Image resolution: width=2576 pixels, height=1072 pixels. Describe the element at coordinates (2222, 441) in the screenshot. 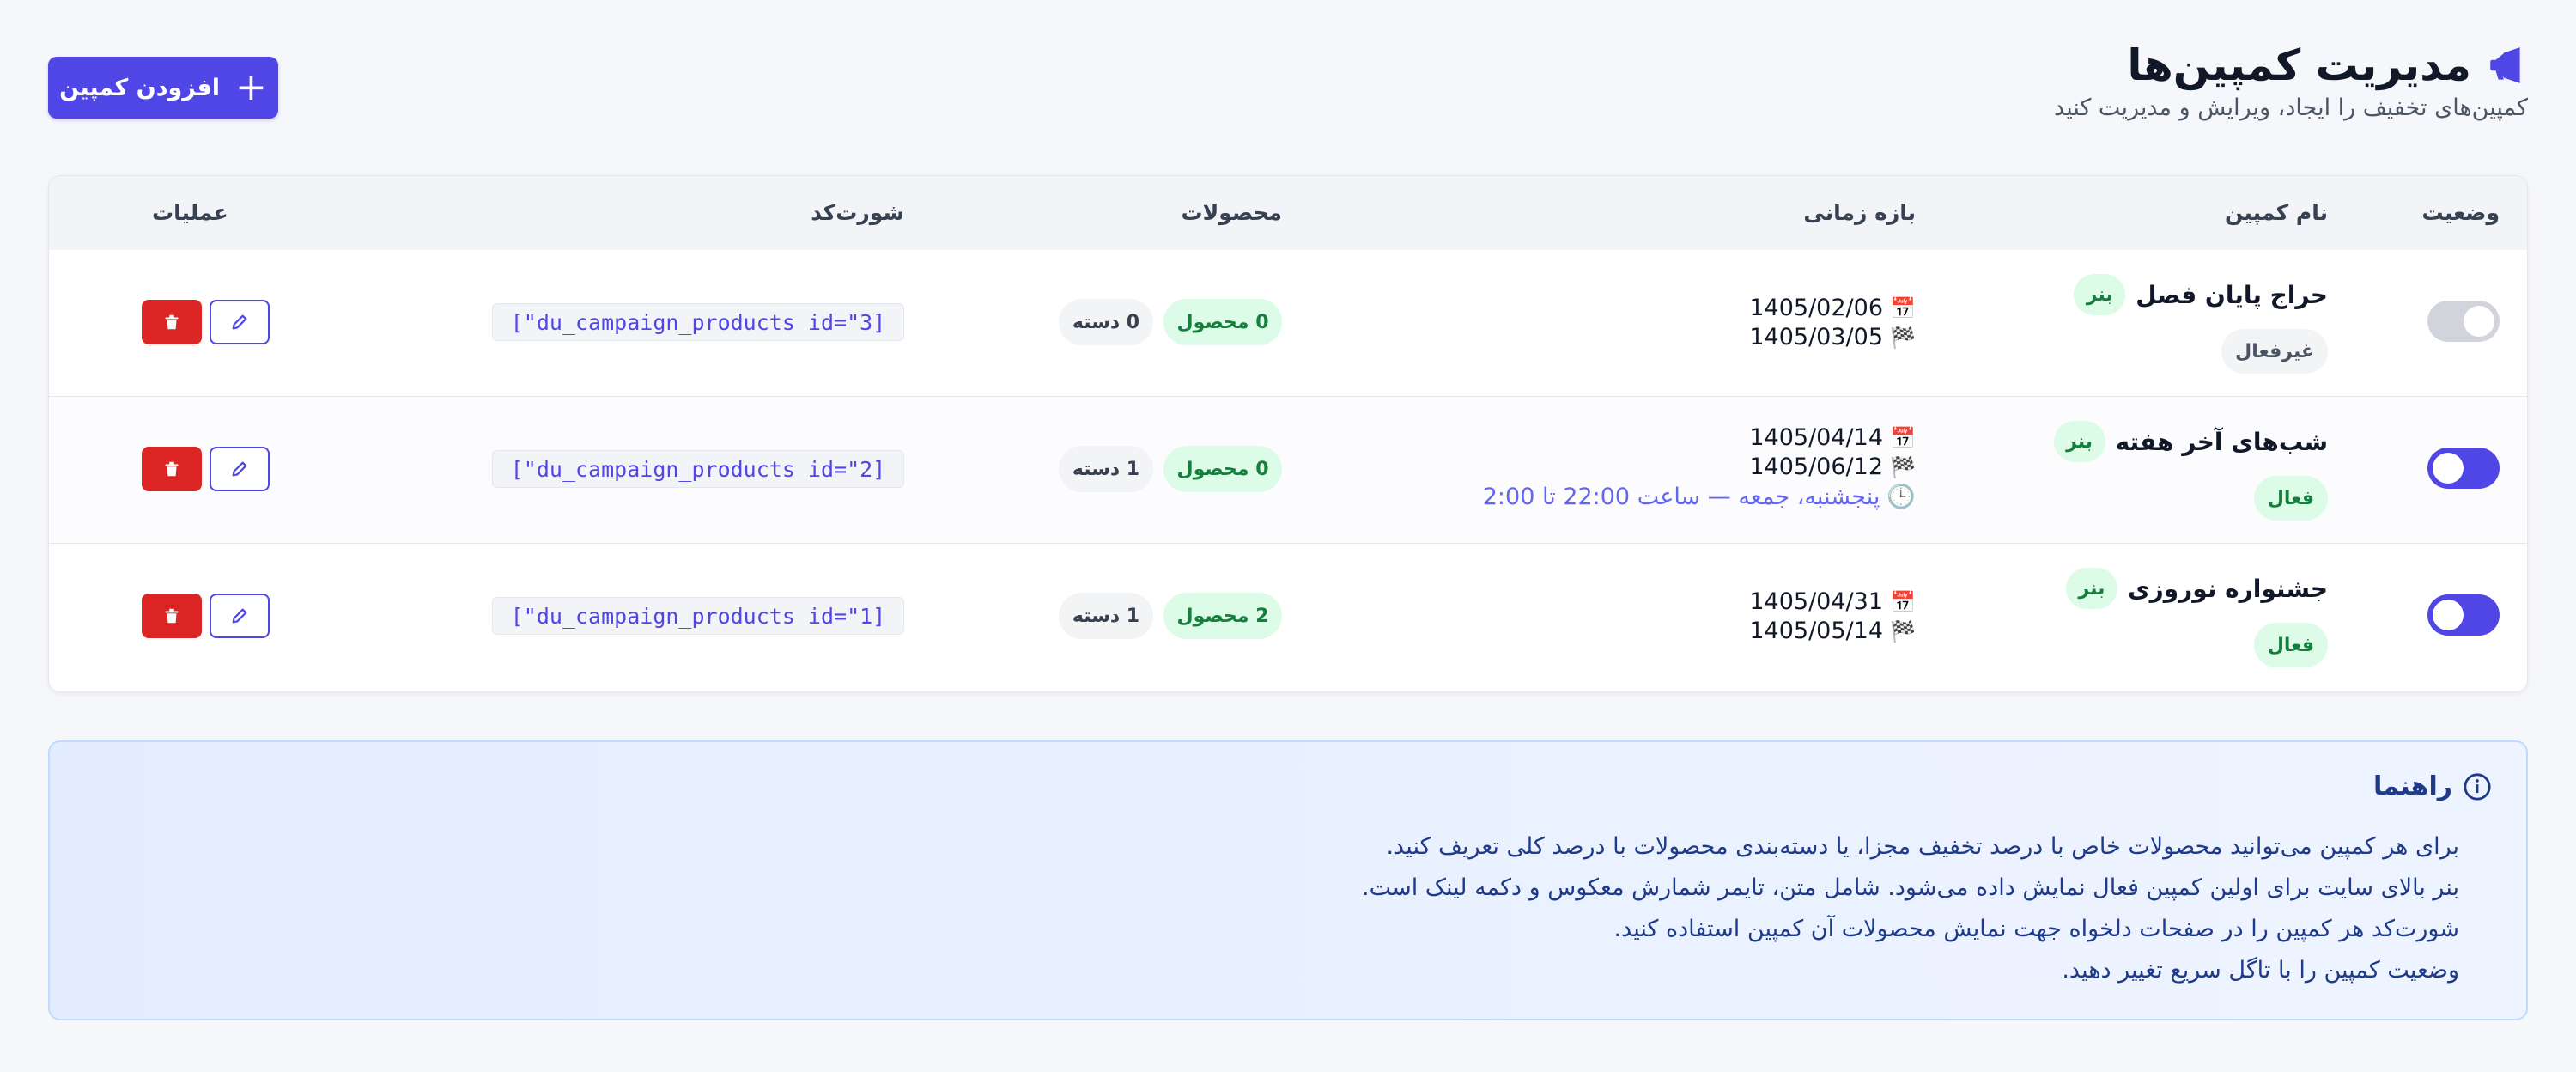

I see `campaign-name: شب‌های آخر هفته` at that location.